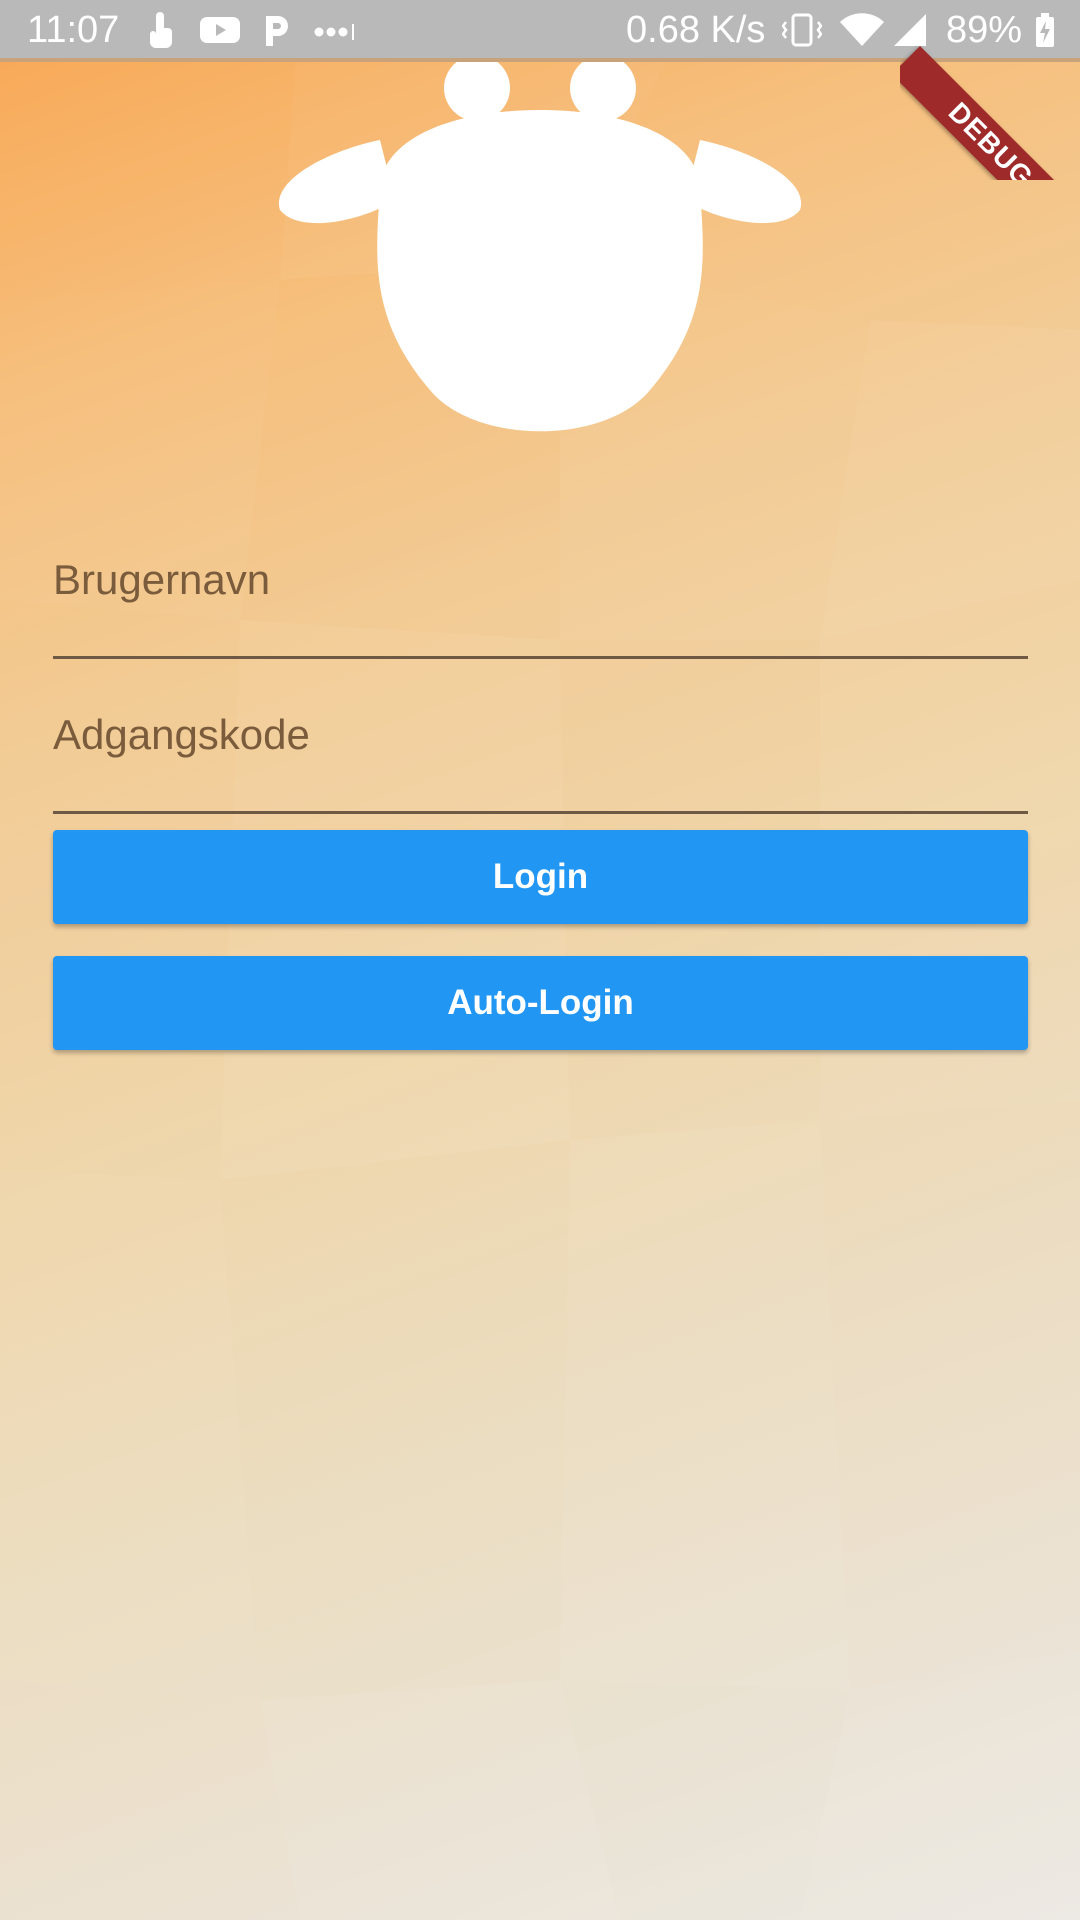 The image size is (1080, 1920). I want to click on sheep-logo-icon, so click(540, 243).